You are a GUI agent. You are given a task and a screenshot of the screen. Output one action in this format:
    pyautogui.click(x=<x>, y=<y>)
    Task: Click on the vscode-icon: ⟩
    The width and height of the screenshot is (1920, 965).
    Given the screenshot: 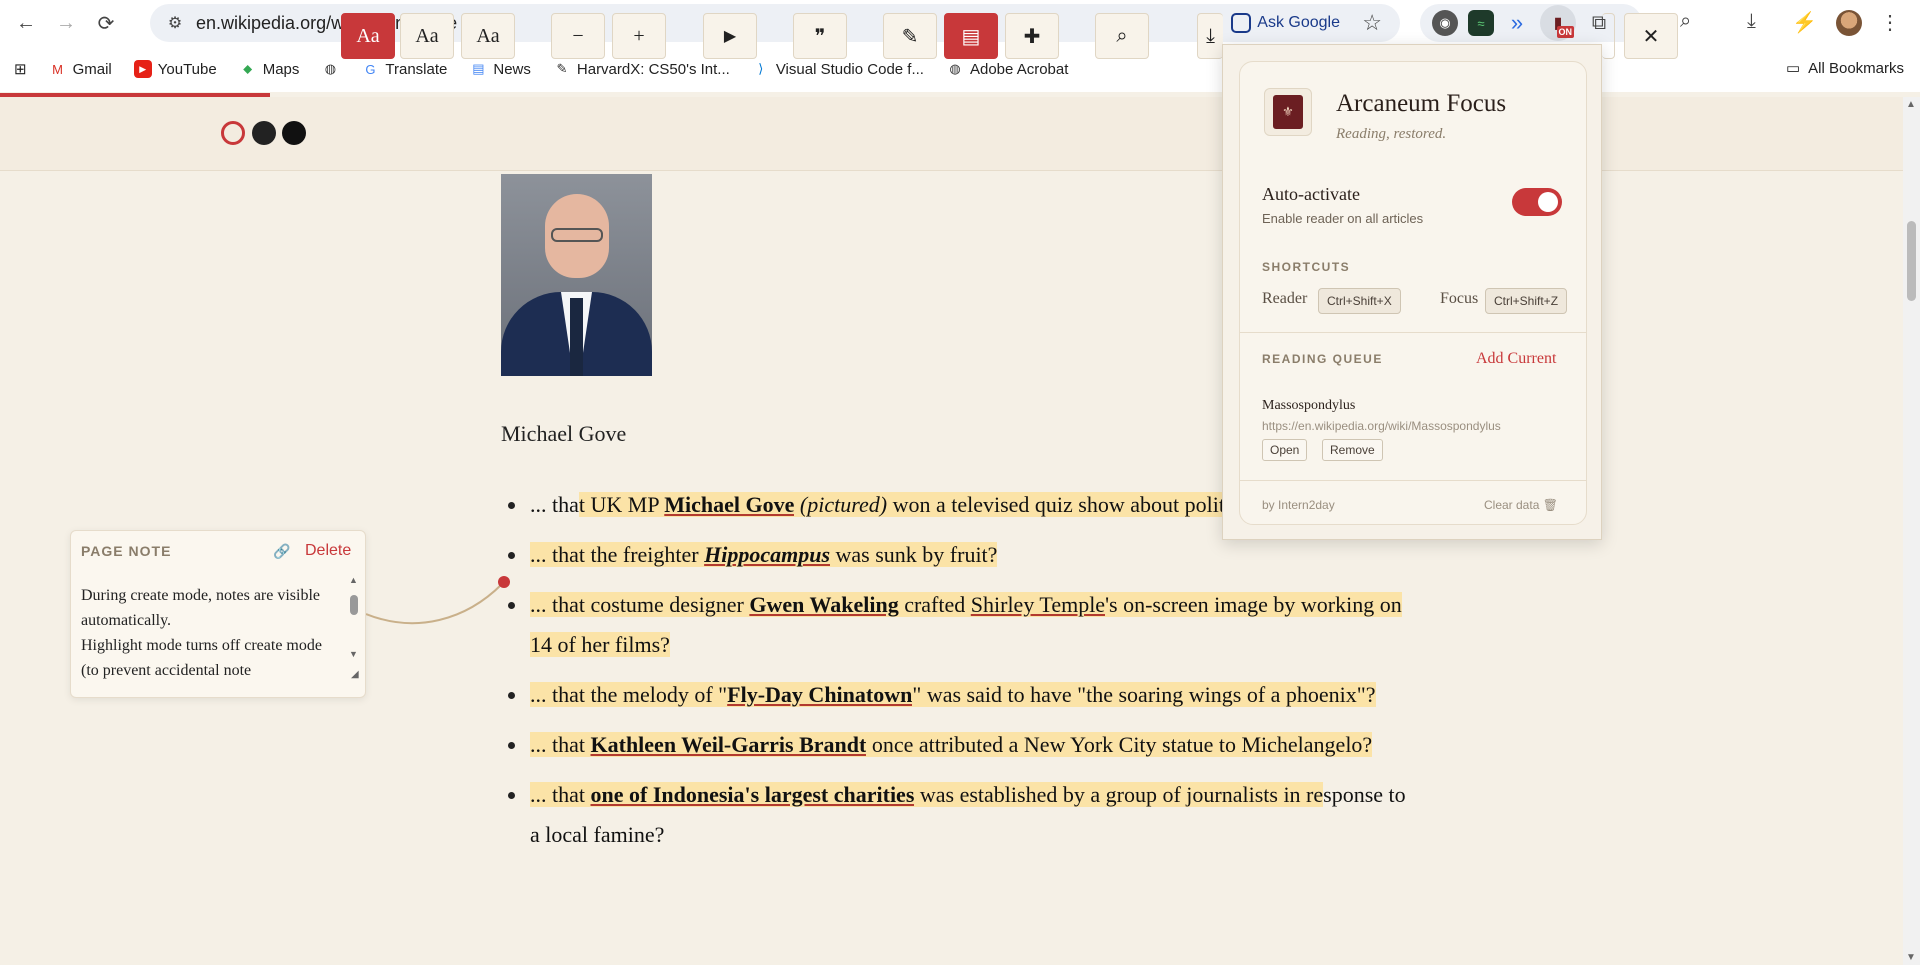 What is the action you would take?
    pyautogui.click(x=761, y=68)
    